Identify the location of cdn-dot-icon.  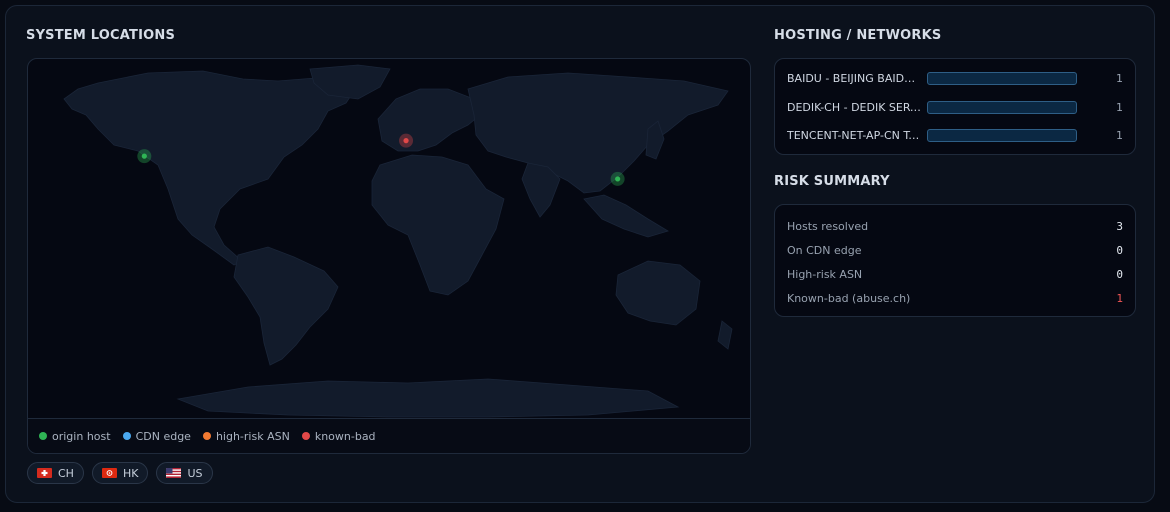
(126, 436).